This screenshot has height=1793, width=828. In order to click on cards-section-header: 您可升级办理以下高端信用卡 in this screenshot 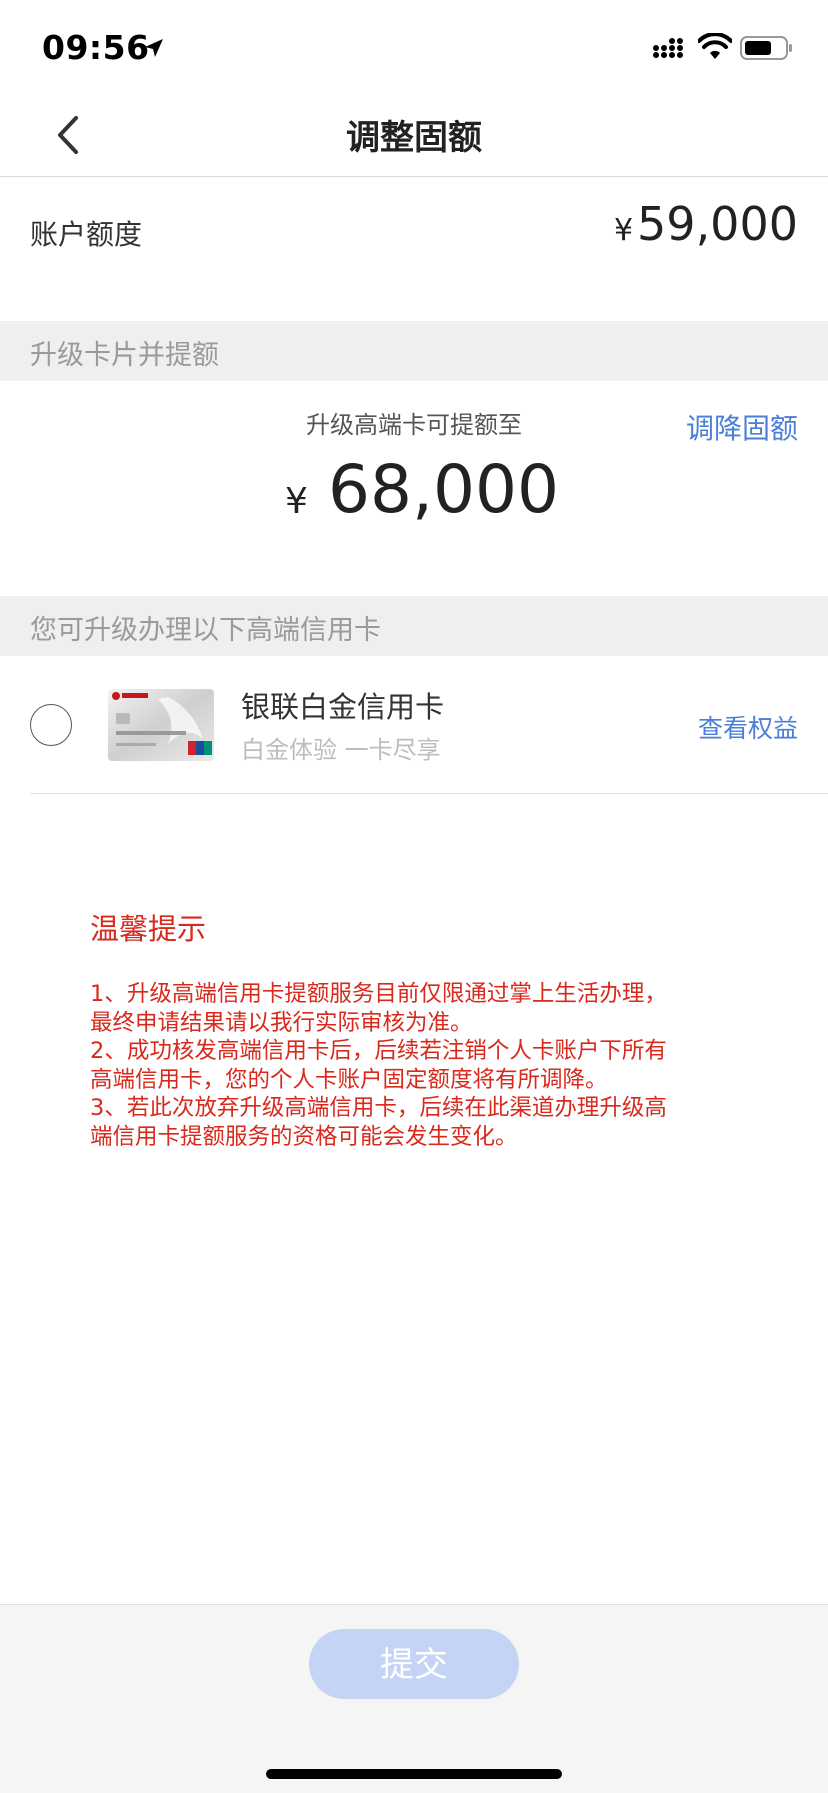, I will do `click(414, 626)`.